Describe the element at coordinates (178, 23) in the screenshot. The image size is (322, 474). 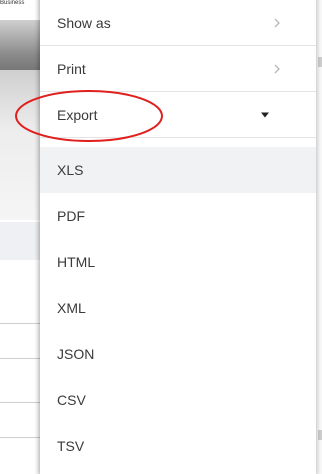
I see `menu-item-show-as: Show as` at that location.